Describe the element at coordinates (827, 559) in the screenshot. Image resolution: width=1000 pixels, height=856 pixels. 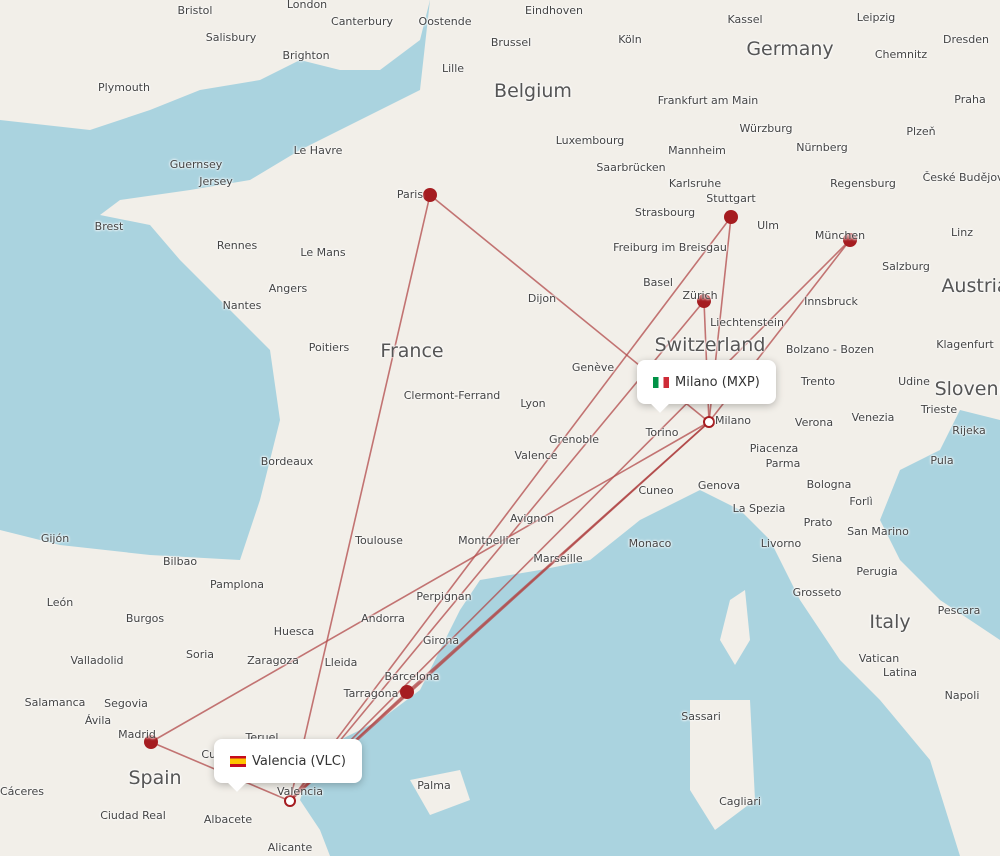
I see `city-label: Siena` at that location.